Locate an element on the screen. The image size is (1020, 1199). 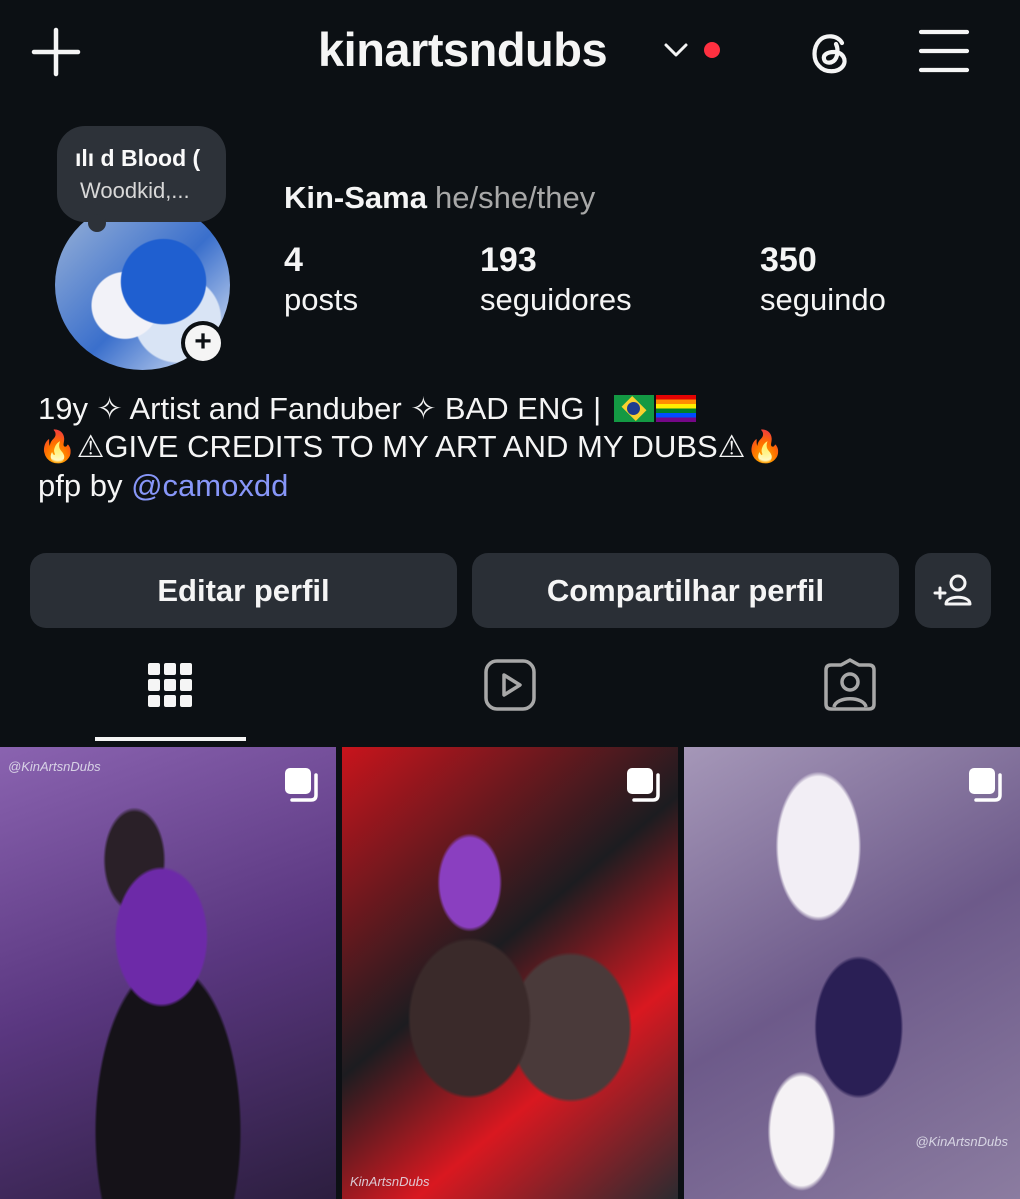
share-profile-label: Compartilhar perfil is located at coordinates (685, 590).